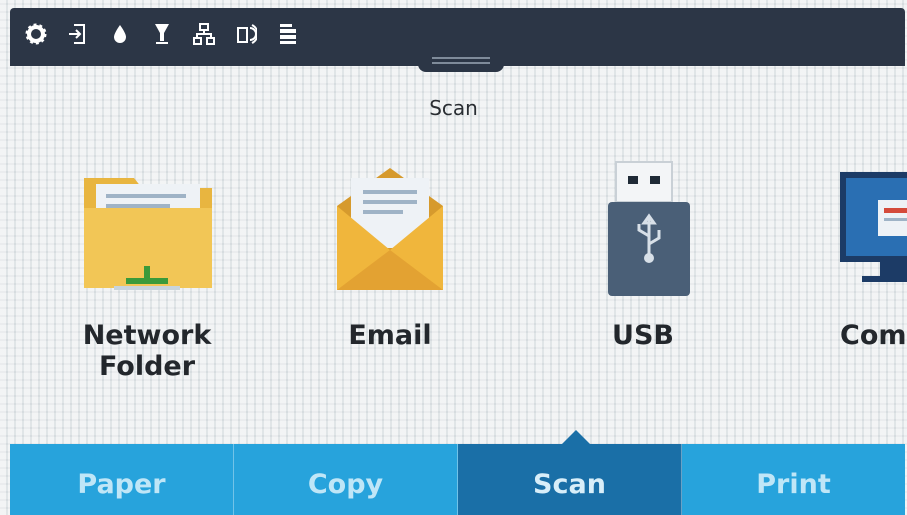 Image resolution: width=907 pixels, height=515 pixels. What do you see at coordinates (36, 34) in the screenshot?
I see `gear-icon` at bounding box center [36, 34].